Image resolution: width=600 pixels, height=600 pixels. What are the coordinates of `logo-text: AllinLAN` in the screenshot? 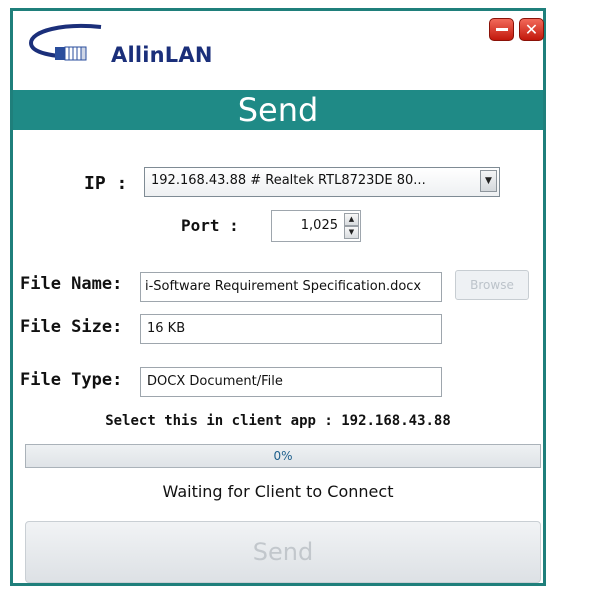 It's located at (162, 55).